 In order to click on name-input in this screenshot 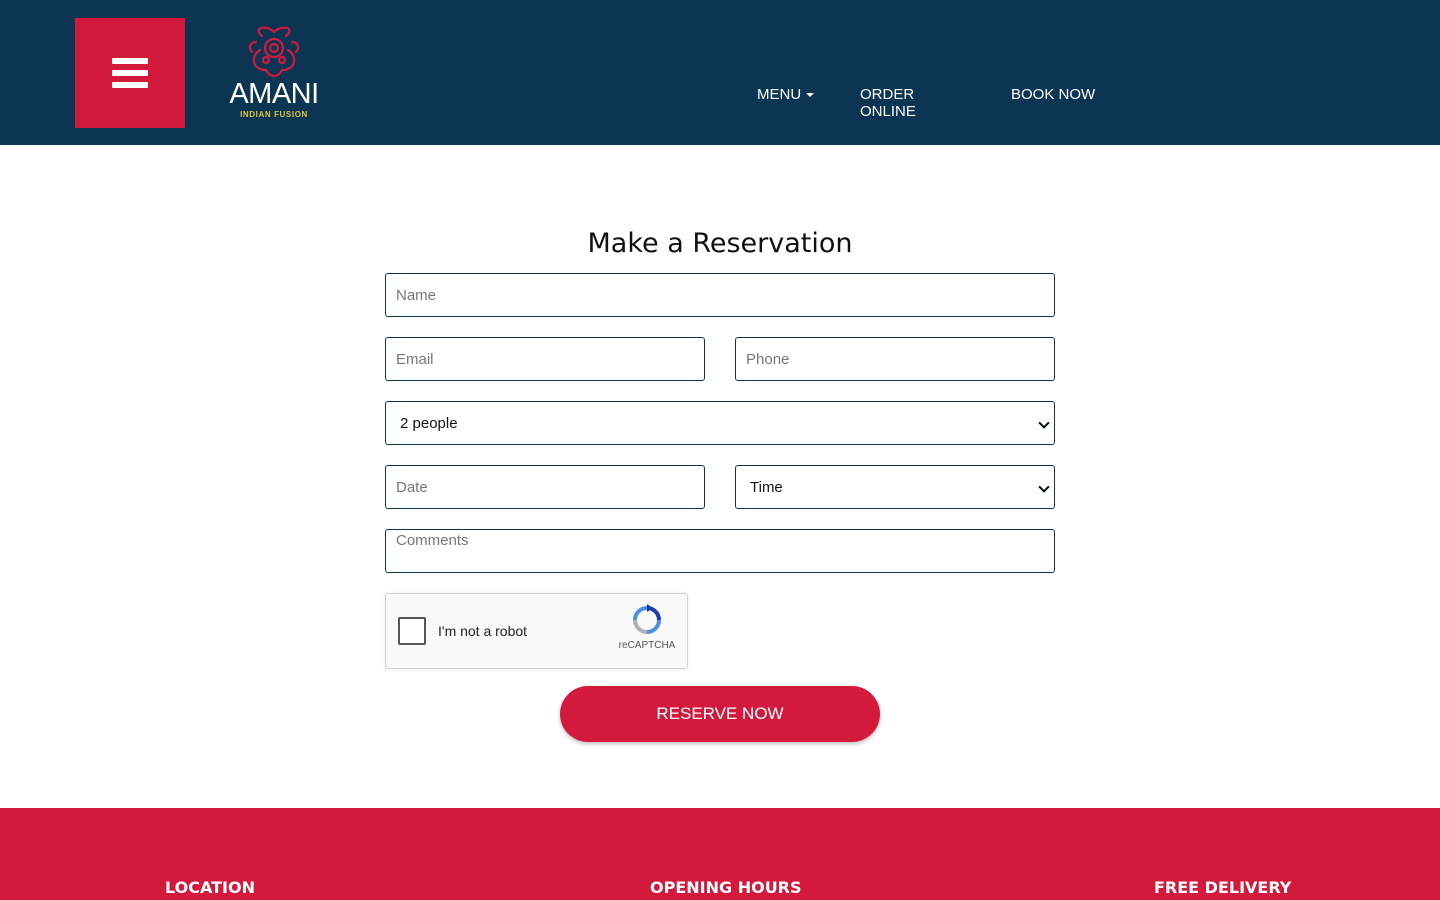, I will do `click(720, 295)`.